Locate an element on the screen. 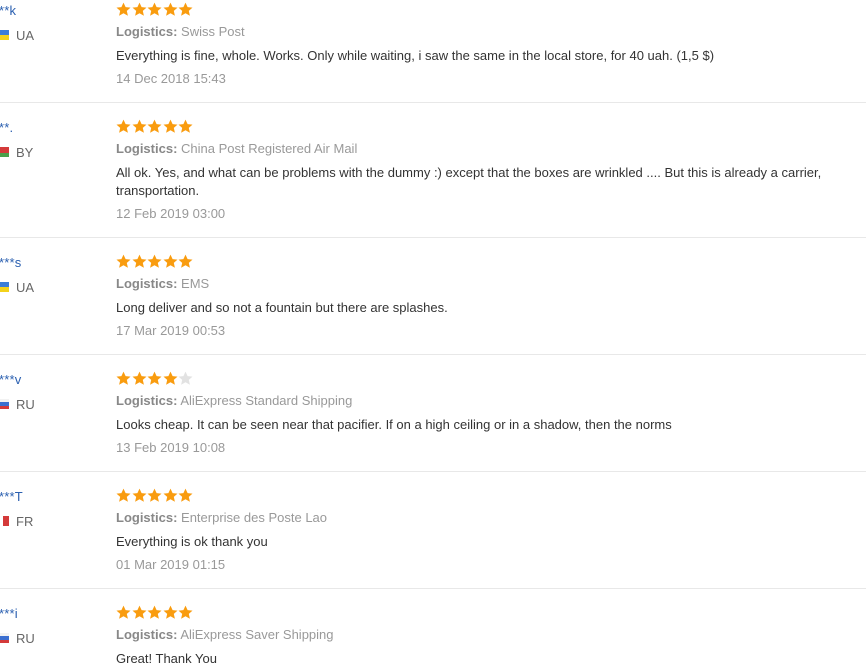 The height and width of the screenshot is (672, 866). country-code: BY is located at coordinates (25, 152).